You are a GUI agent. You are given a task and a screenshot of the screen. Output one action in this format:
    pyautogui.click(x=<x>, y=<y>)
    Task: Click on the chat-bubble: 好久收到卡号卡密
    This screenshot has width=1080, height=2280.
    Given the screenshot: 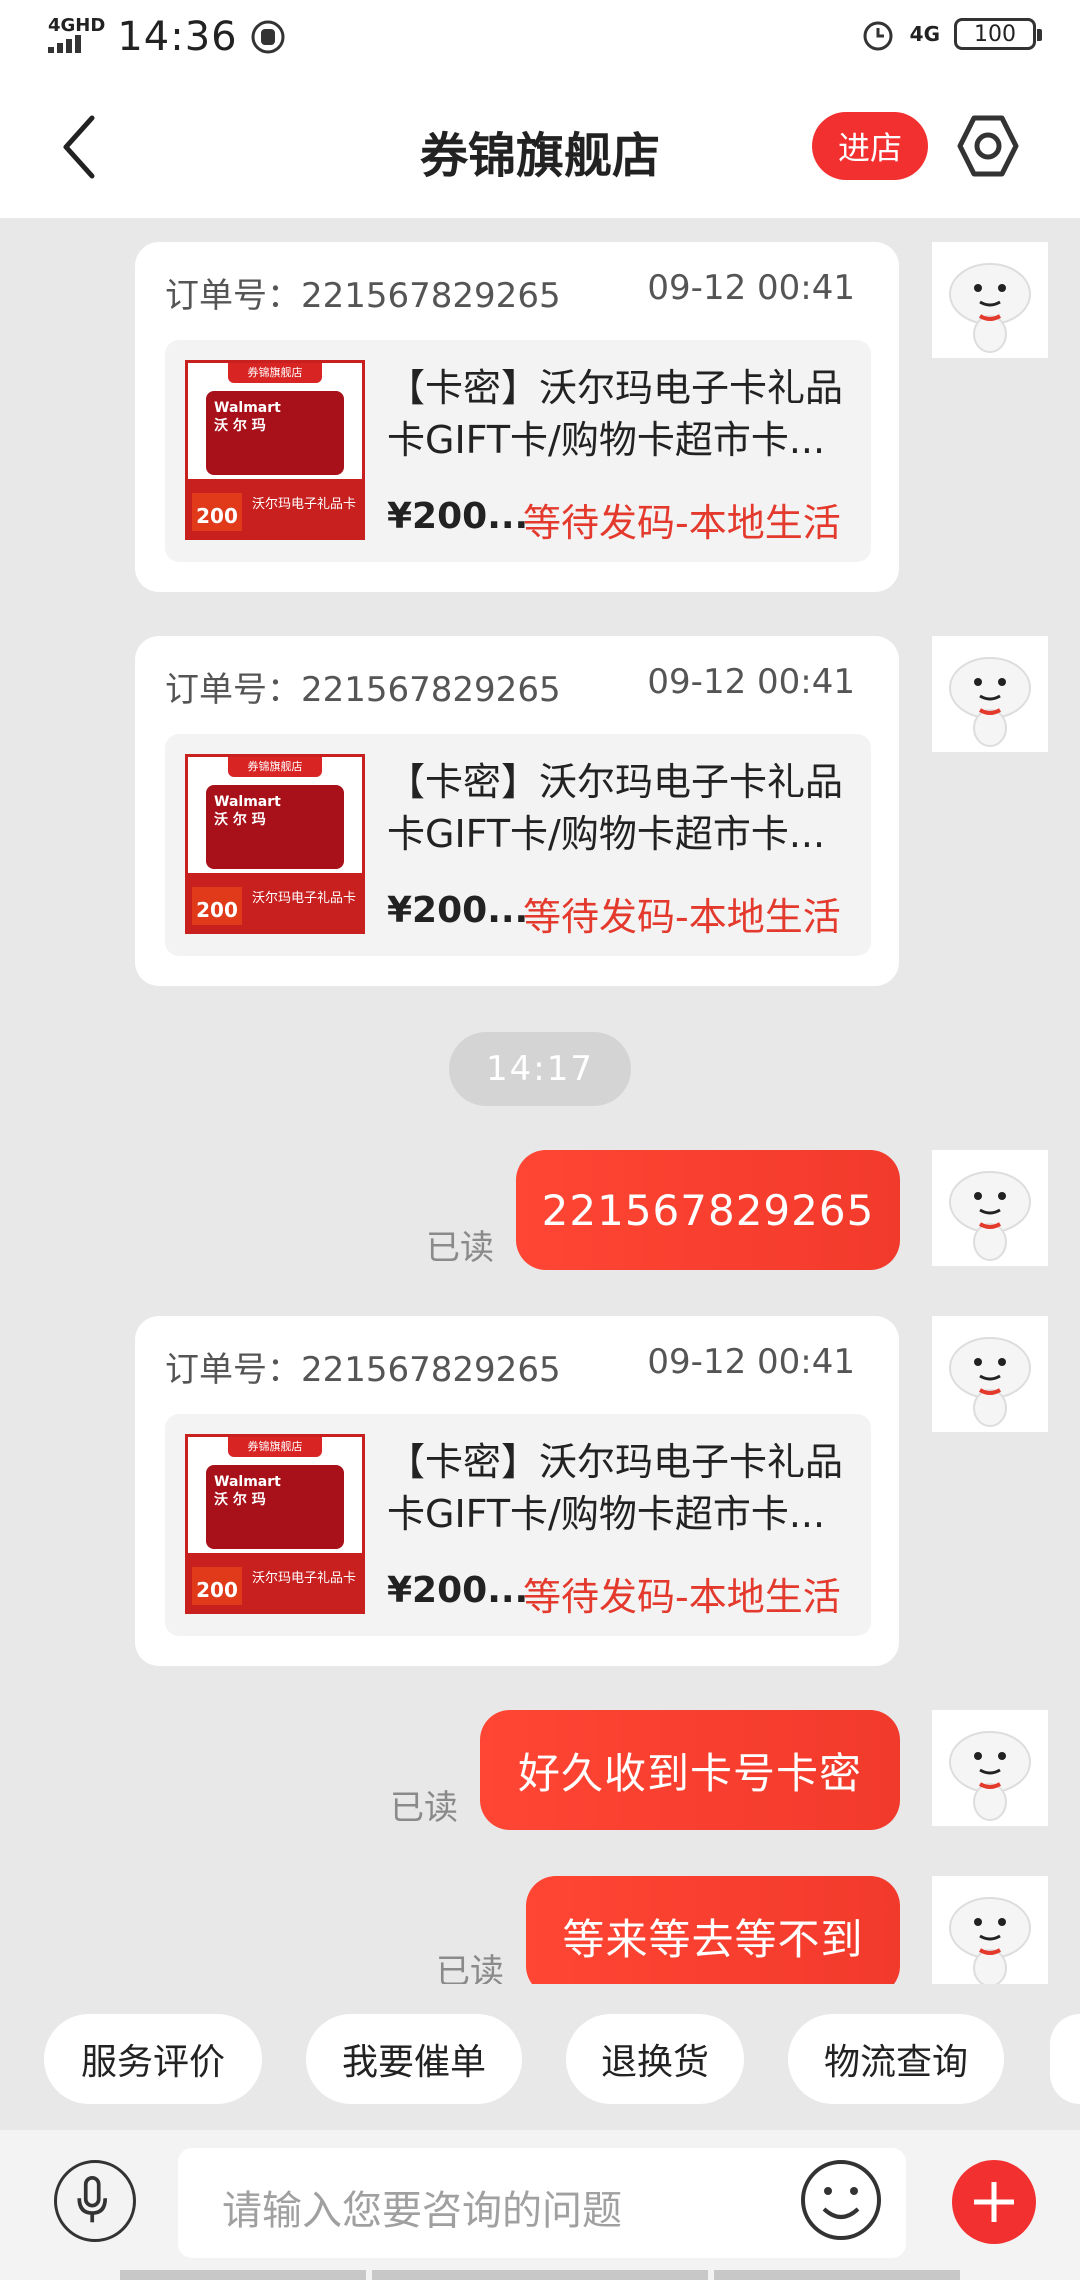 What is the action you would take?
    pyautogui.click(x=690, y=1770)
    